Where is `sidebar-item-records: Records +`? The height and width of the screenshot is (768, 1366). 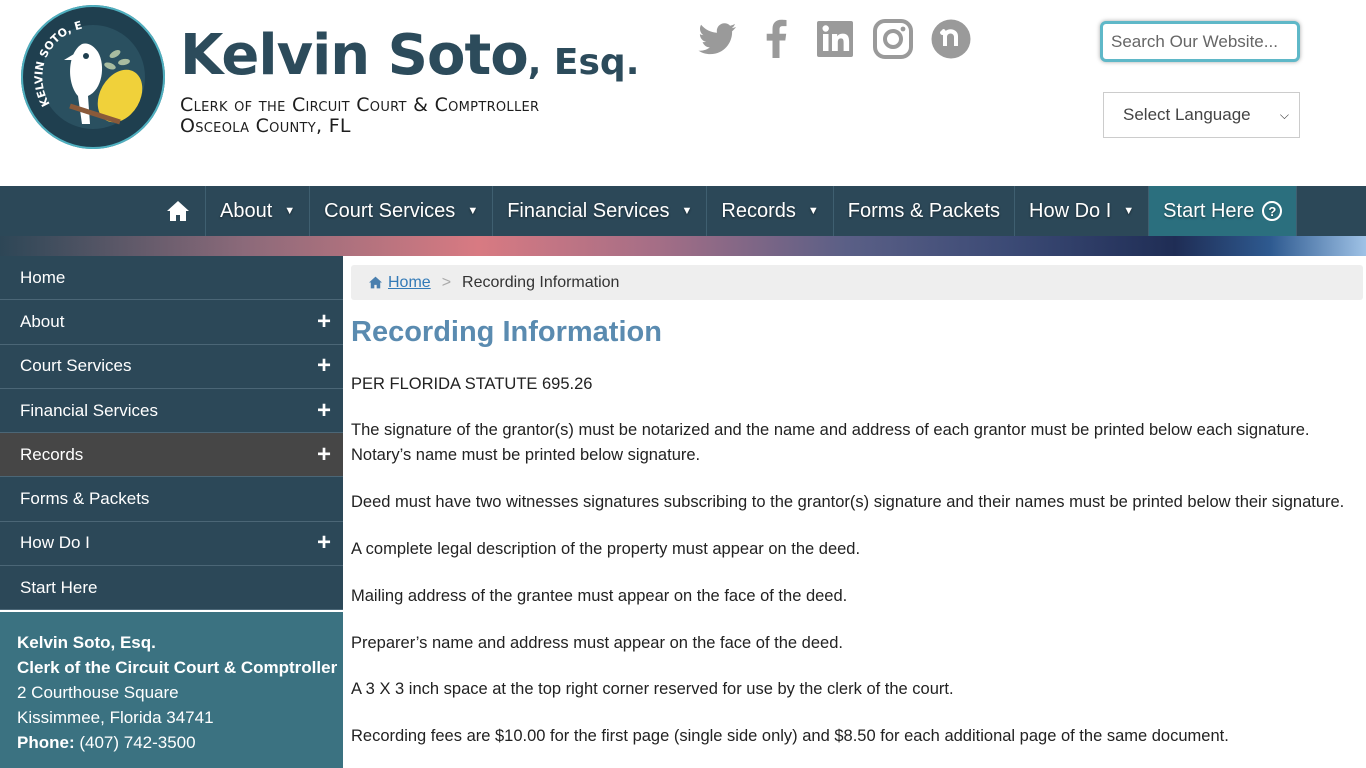 sidebar-item-records: Records + is located at coordinates (171, 455).